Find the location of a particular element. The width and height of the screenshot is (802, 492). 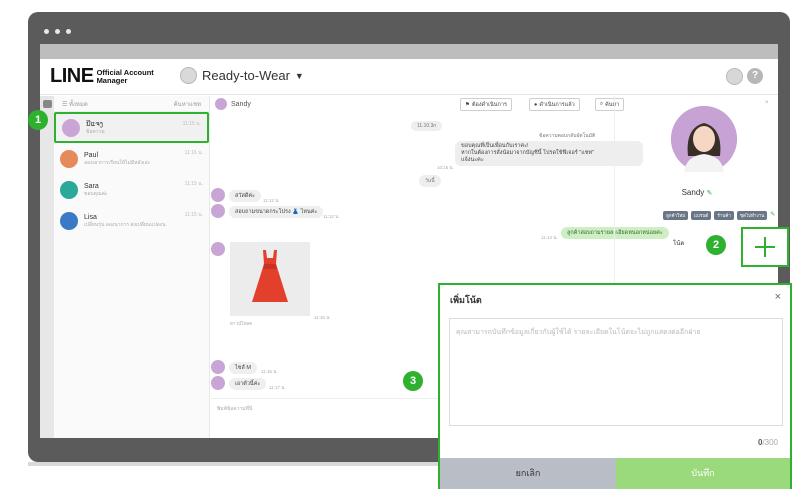

line-logo: LINE Official Account Manager is located at coordinates (102, 76).